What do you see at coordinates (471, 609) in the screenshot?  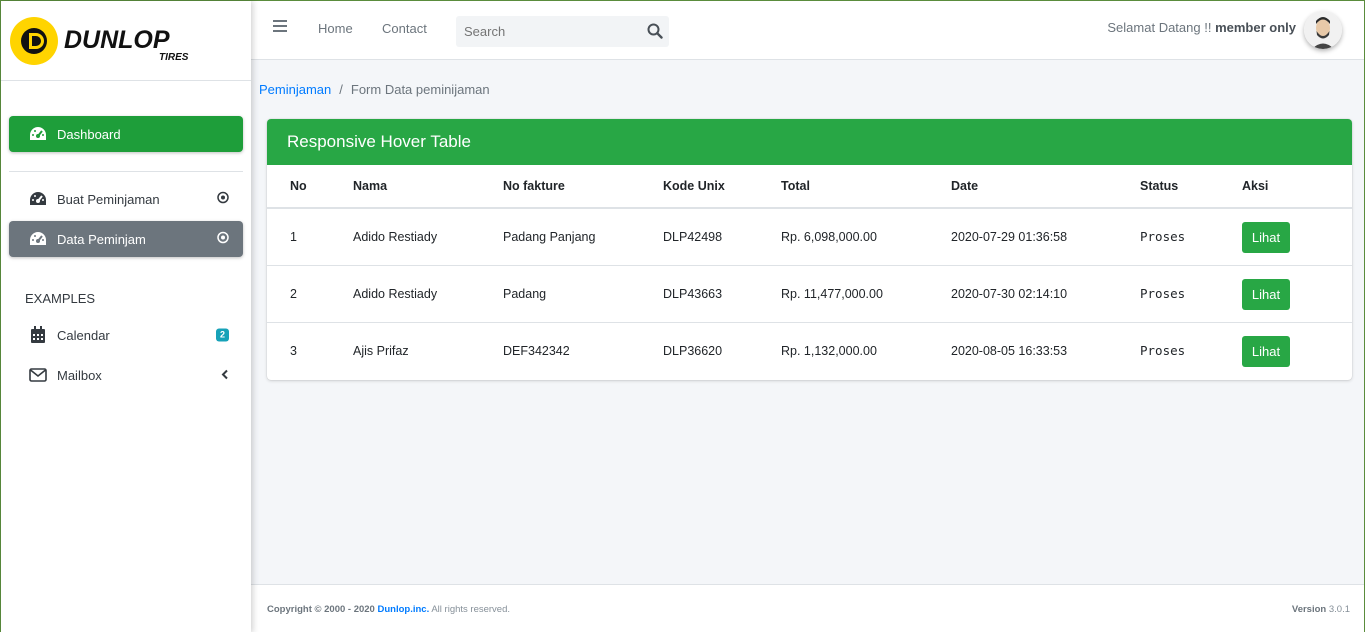 I see `rights-text: All rights reserved.` at bounding box center [471, 609].